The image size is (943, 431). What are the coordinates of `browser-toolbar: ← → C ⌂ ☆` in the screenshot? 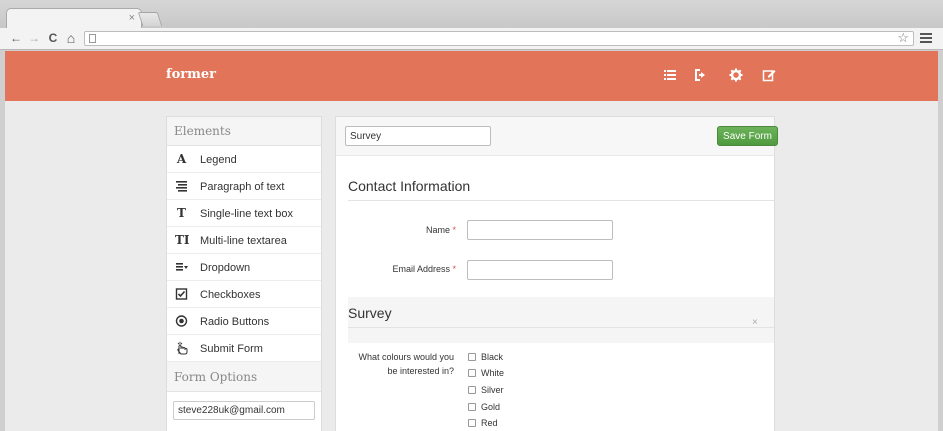 It's located at (471, 39).